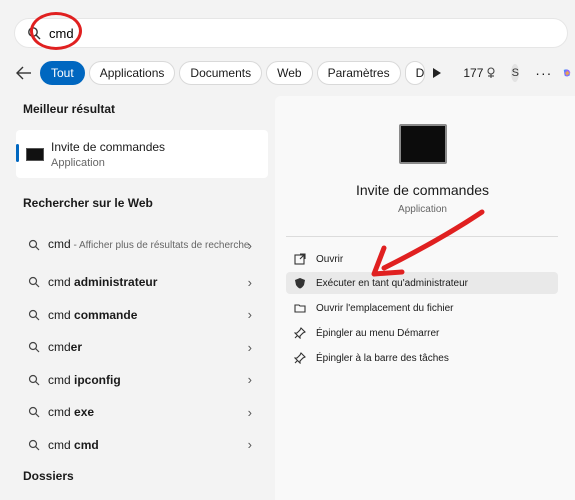 This screenshot has width=575, height=500. What do you see at coordinates (78, 162) in the screenshot?
I see `best-result-subtitle: Application` at bounding box center [78, 162].